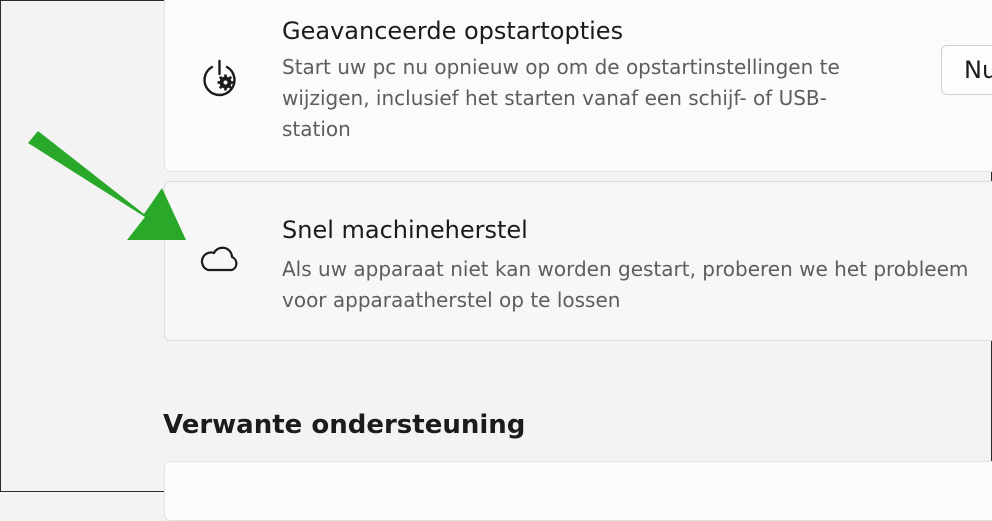 This screenshot has height=521, width=992. Describe the element at coordinates (221, 260) in the screenshot. I see `cloud-icon` at that location.